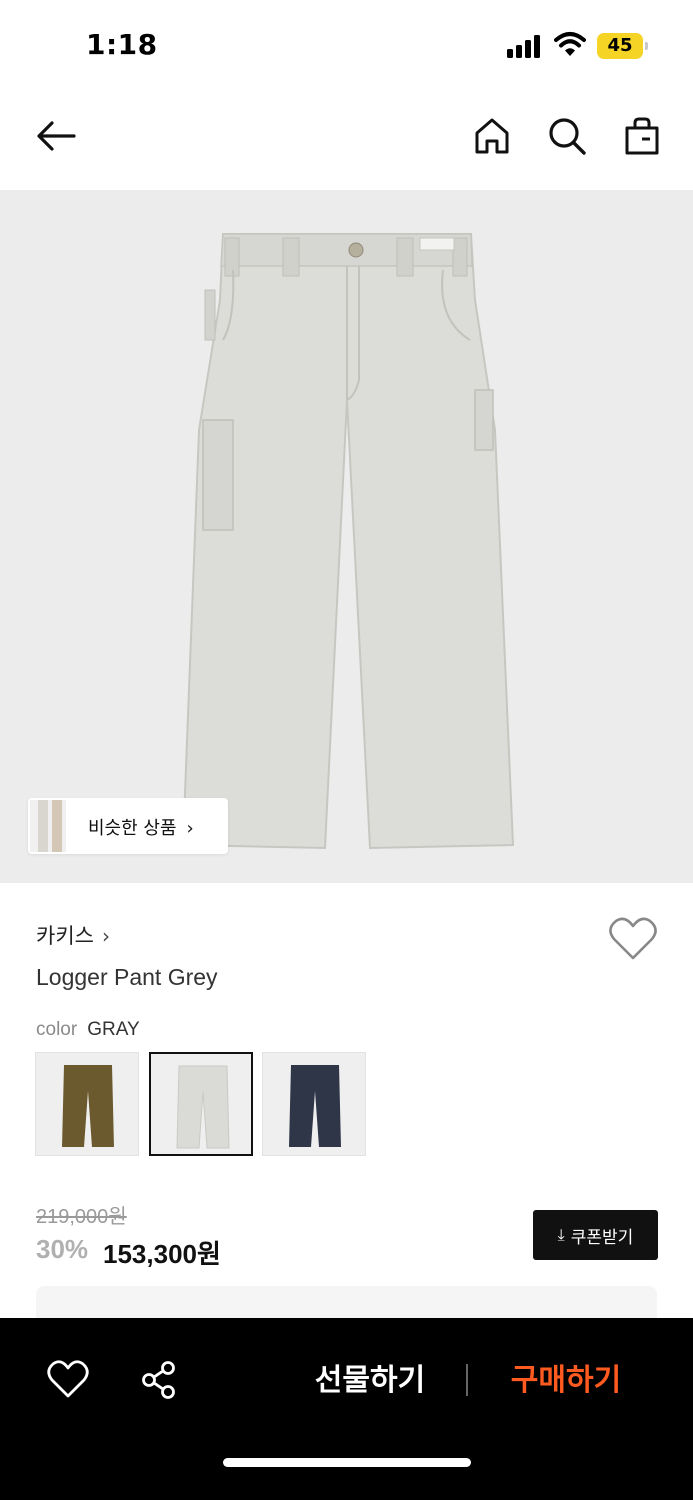 The height and width of the screenshot is (1500, 693). What do you see at coordinates (602, 1237) in the screenshot?
I see `coupon-label: 쿠폰받기` at bounding box center [602, 1237].